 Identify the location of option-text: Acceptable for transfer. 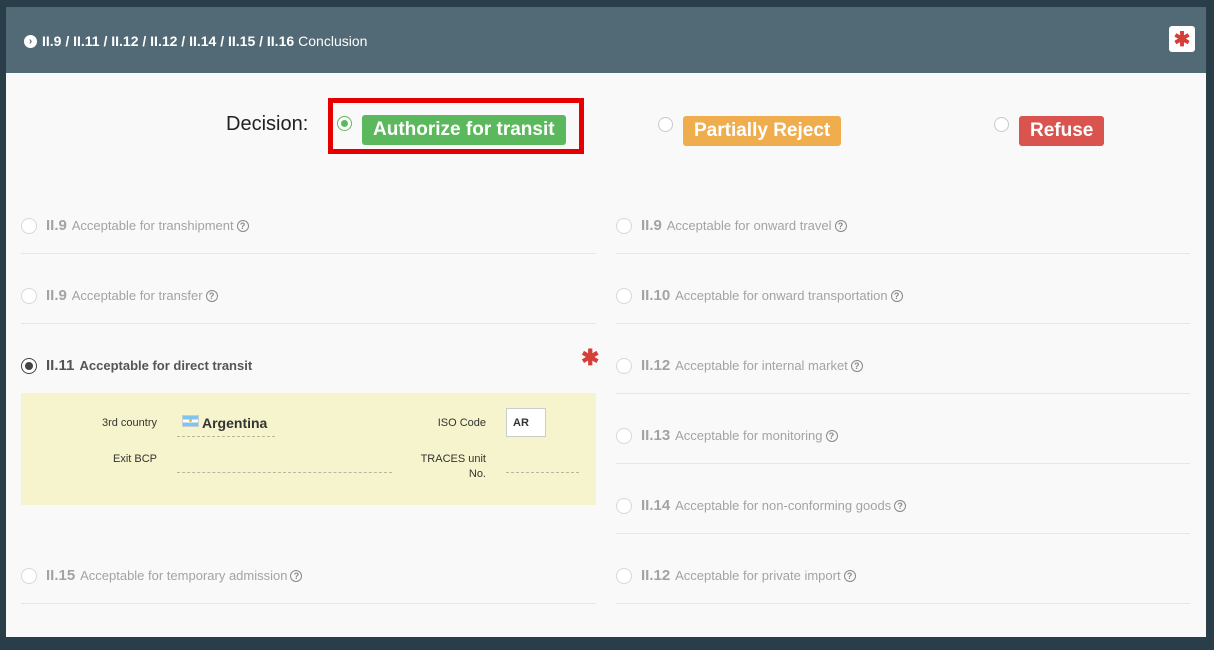
(137, 295).